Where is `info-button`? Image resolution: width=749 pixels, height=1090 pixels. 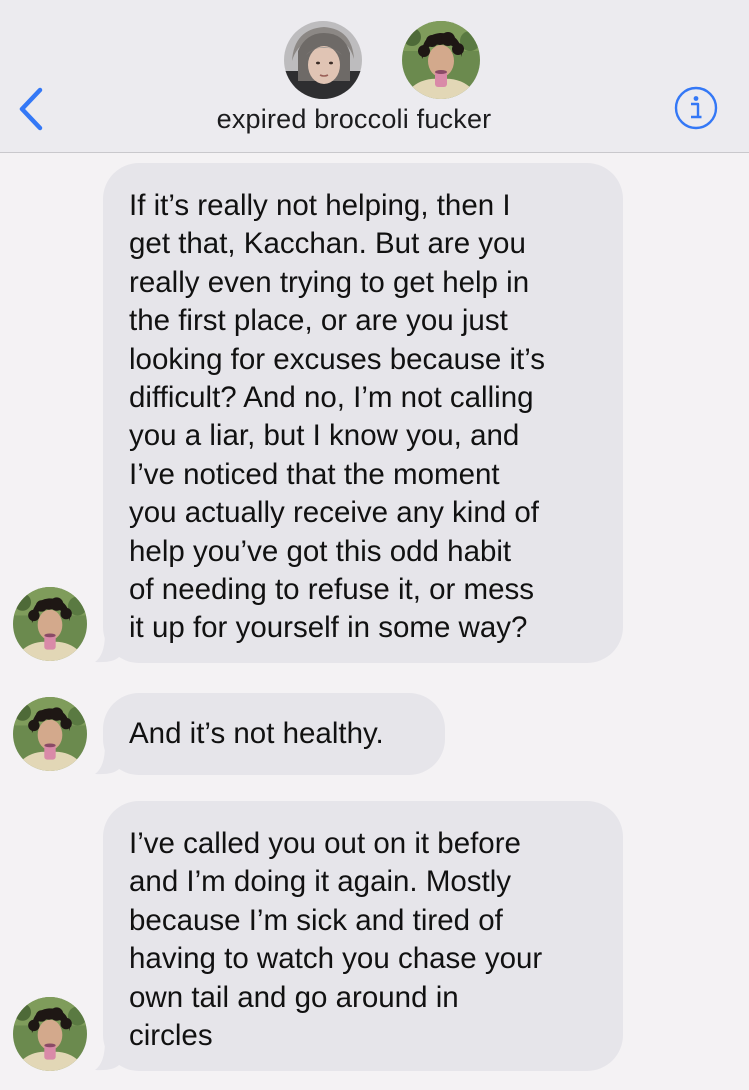
info-button is located at coordinates (696, 108).